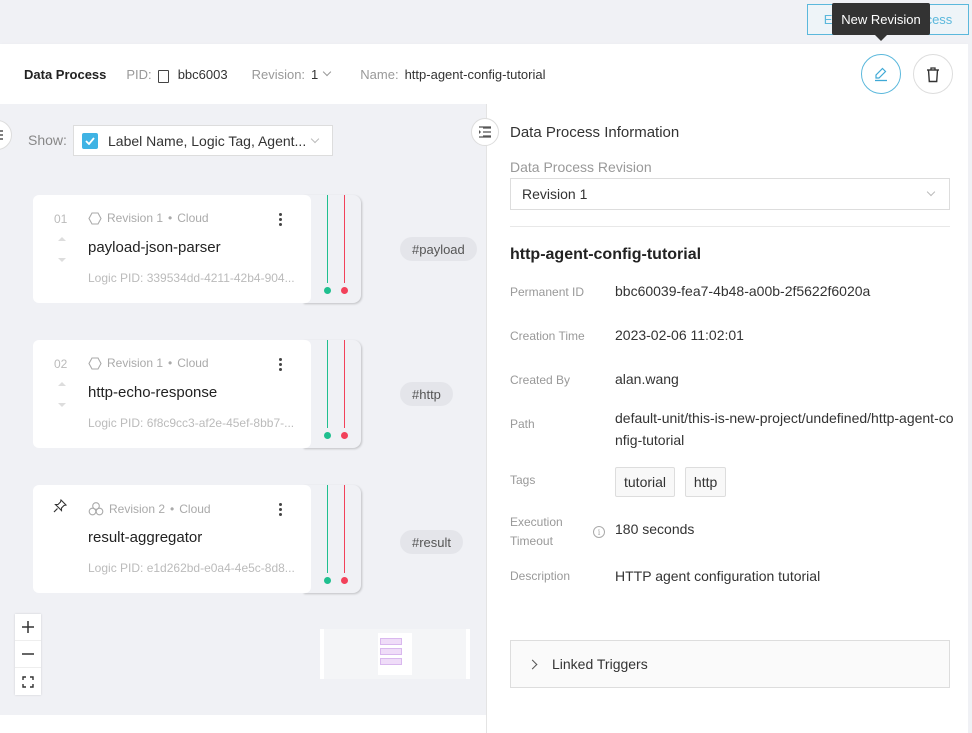  What do you see at coordinates (60, 508) in the screenshot?
I see `pin-icon` at bounding box center [60, 508].